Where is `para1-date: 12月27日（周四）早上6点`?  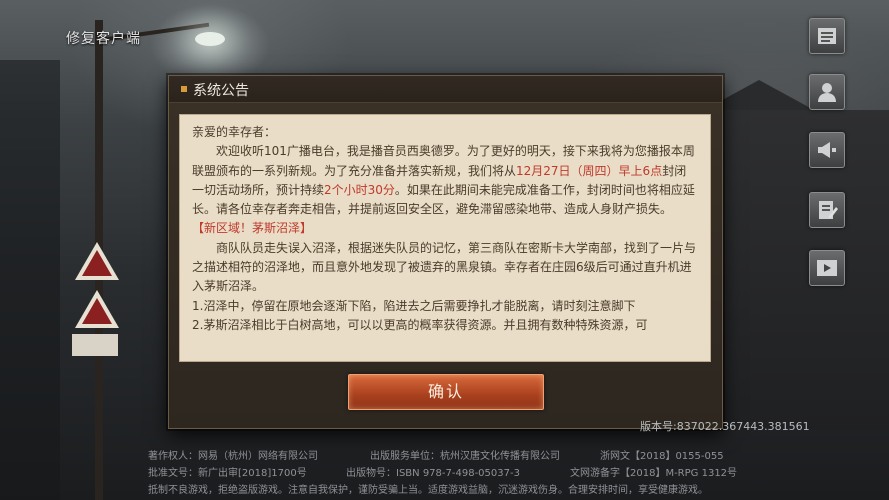
para1-date: 12月27日（周四）早上6点 is located at coordinates (589, 170).